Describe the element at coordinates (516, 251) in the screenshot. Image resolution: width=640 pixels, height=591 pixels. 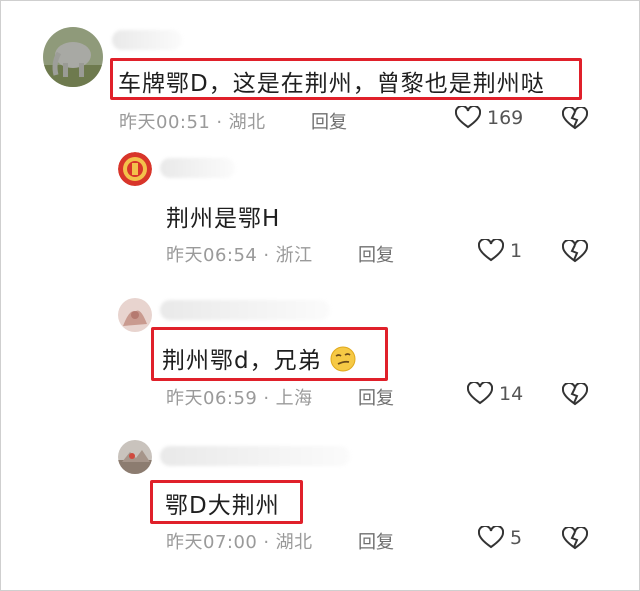
I see `like-count: 1` at that location.